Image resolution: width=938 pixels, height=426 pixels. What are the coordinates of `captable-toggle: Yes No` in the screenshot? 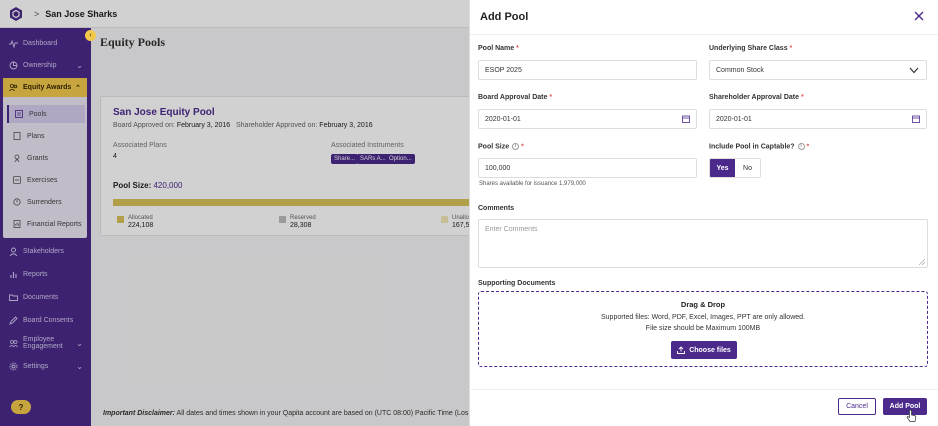 It's located at (735, 168).